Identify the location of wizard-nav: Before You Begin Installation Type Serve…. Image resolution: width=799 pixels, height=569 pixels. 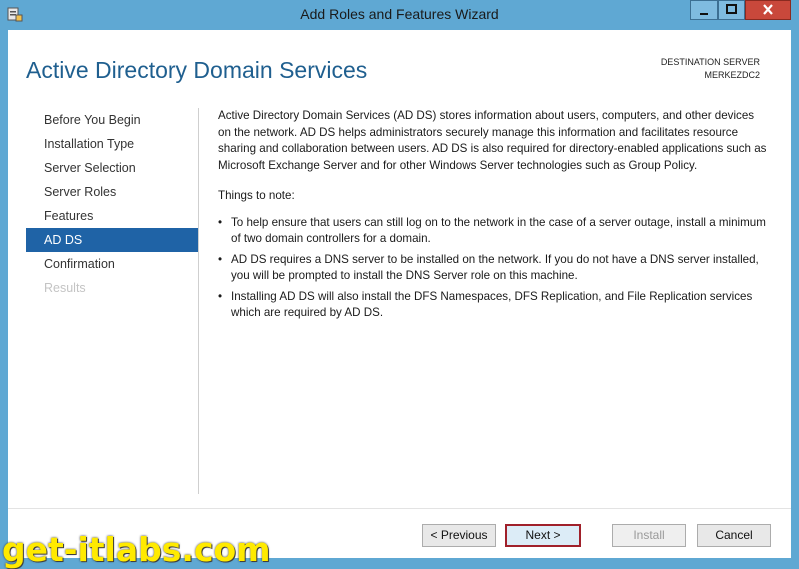
(112, 204).